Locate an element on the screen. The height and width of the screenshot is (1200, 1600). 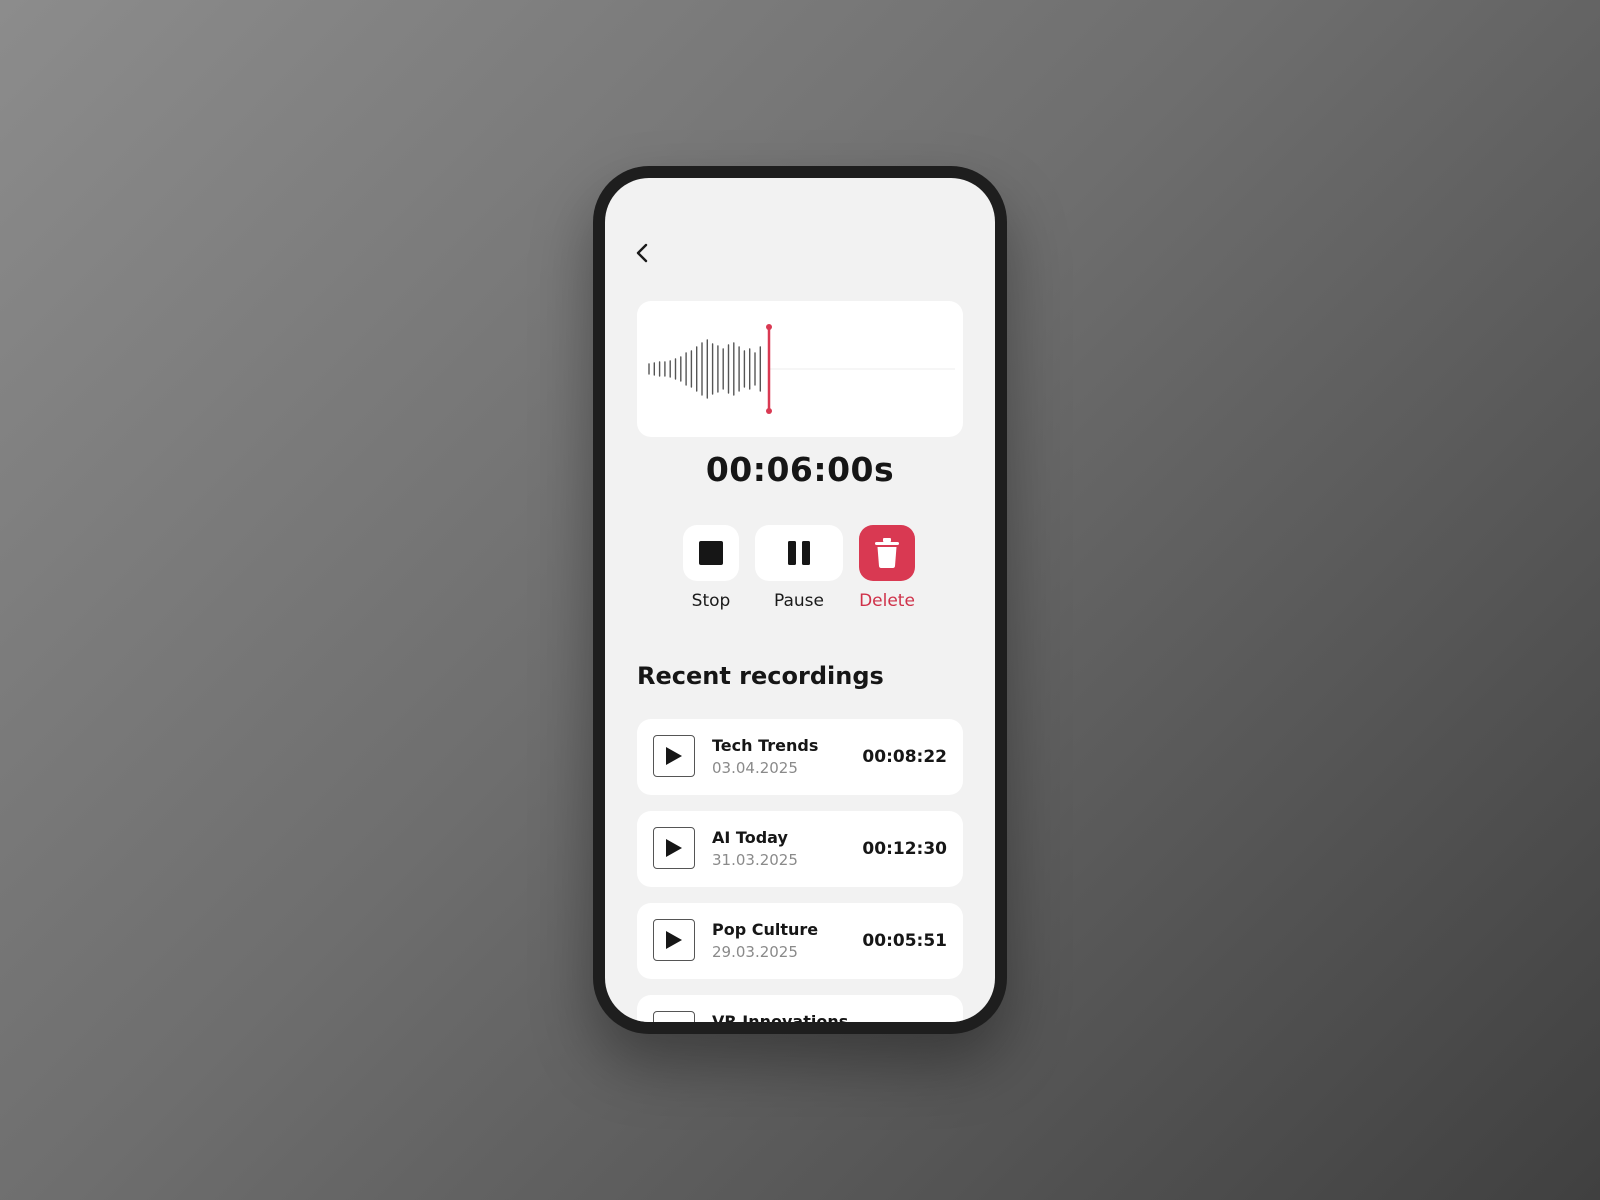
recording-duration: 00:05:51 is located at coordinates (904, 941).